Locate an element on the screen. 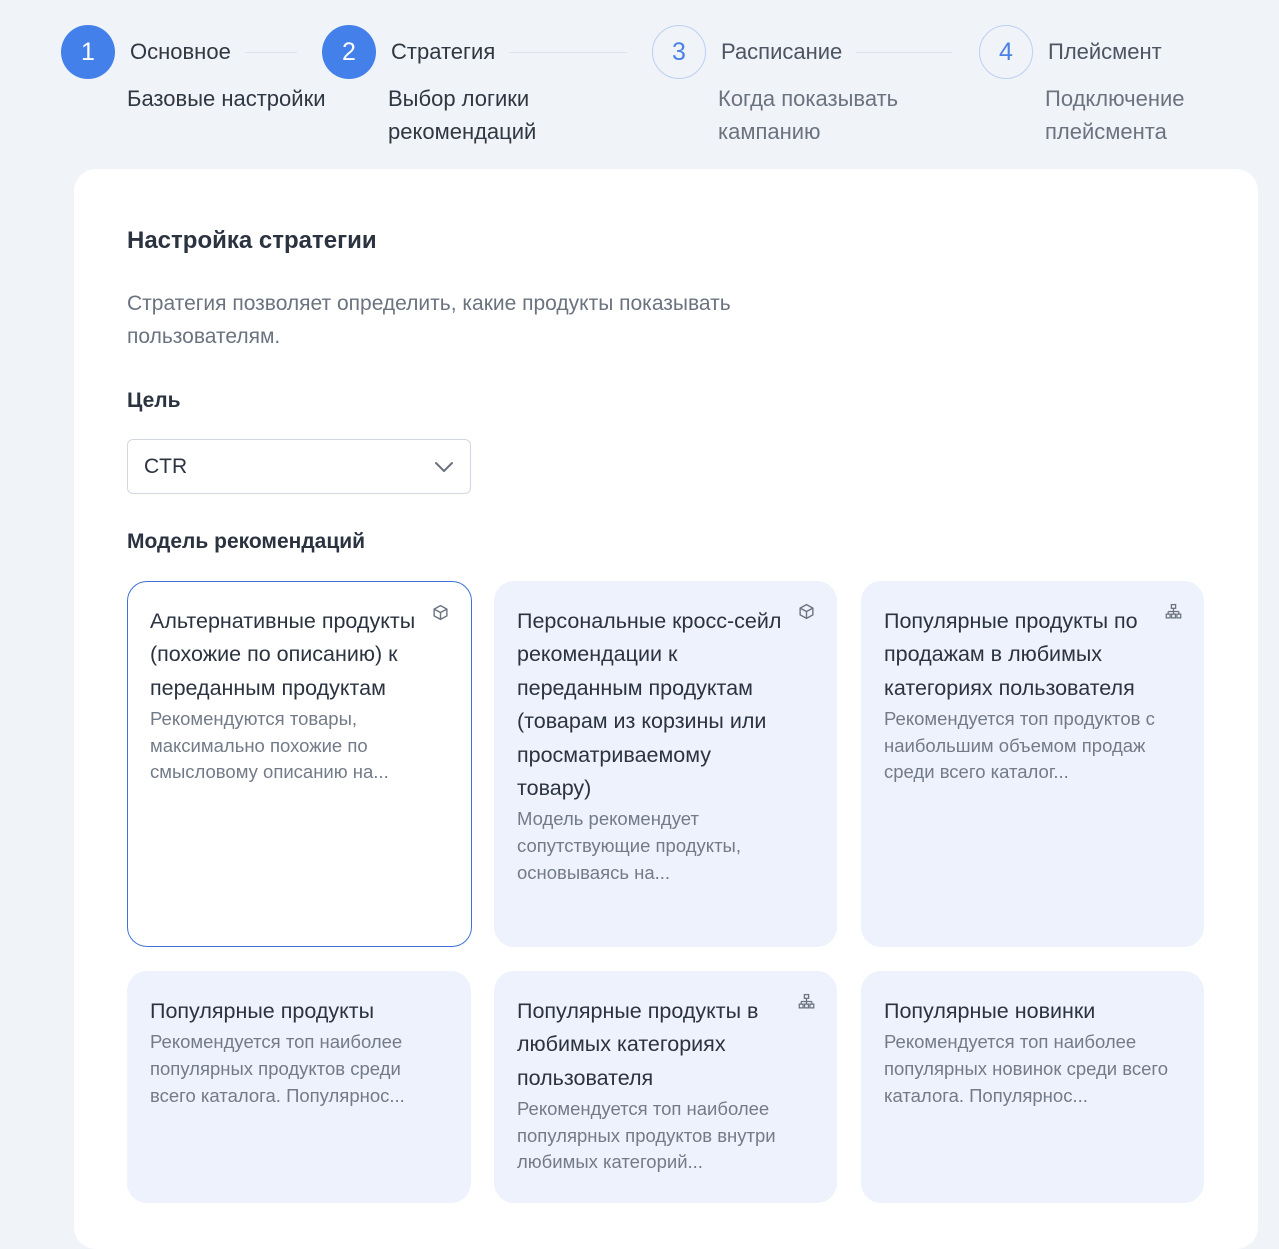  step-number: 1 is located at coordinates (88, 52).